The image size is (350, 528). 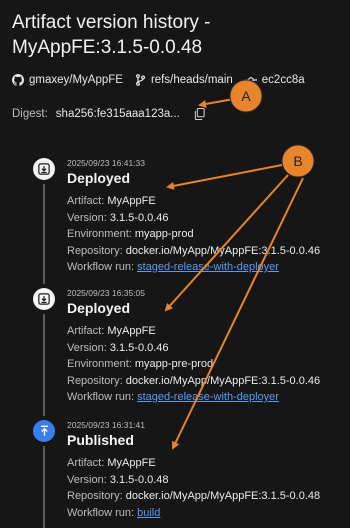 What do you see at coordinates (223, 496) in the screenshot?
I see `repository-value: docker.io/MyApp/MyAppFE:3.1.5-0.0.48` at bounding box center [223, 496].